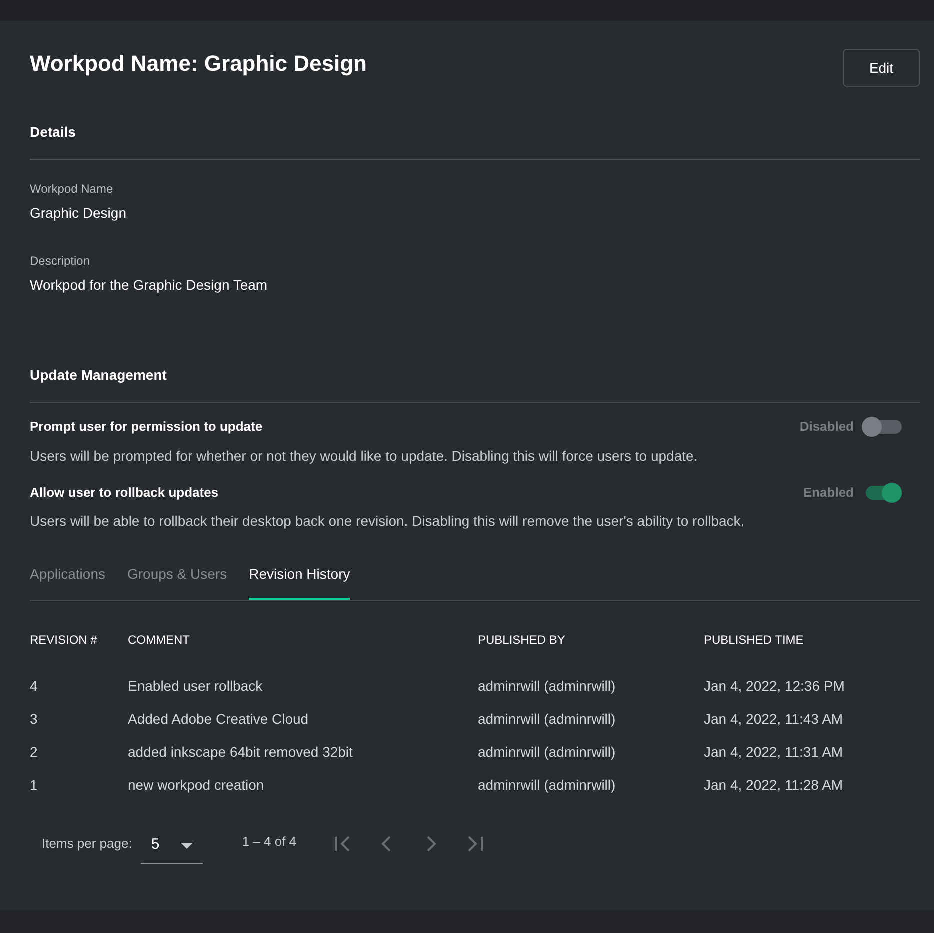  What do you see at coordinates (882, 427) in the screenshot?
I see `toggle-switch` at bounding box center [882, 427].